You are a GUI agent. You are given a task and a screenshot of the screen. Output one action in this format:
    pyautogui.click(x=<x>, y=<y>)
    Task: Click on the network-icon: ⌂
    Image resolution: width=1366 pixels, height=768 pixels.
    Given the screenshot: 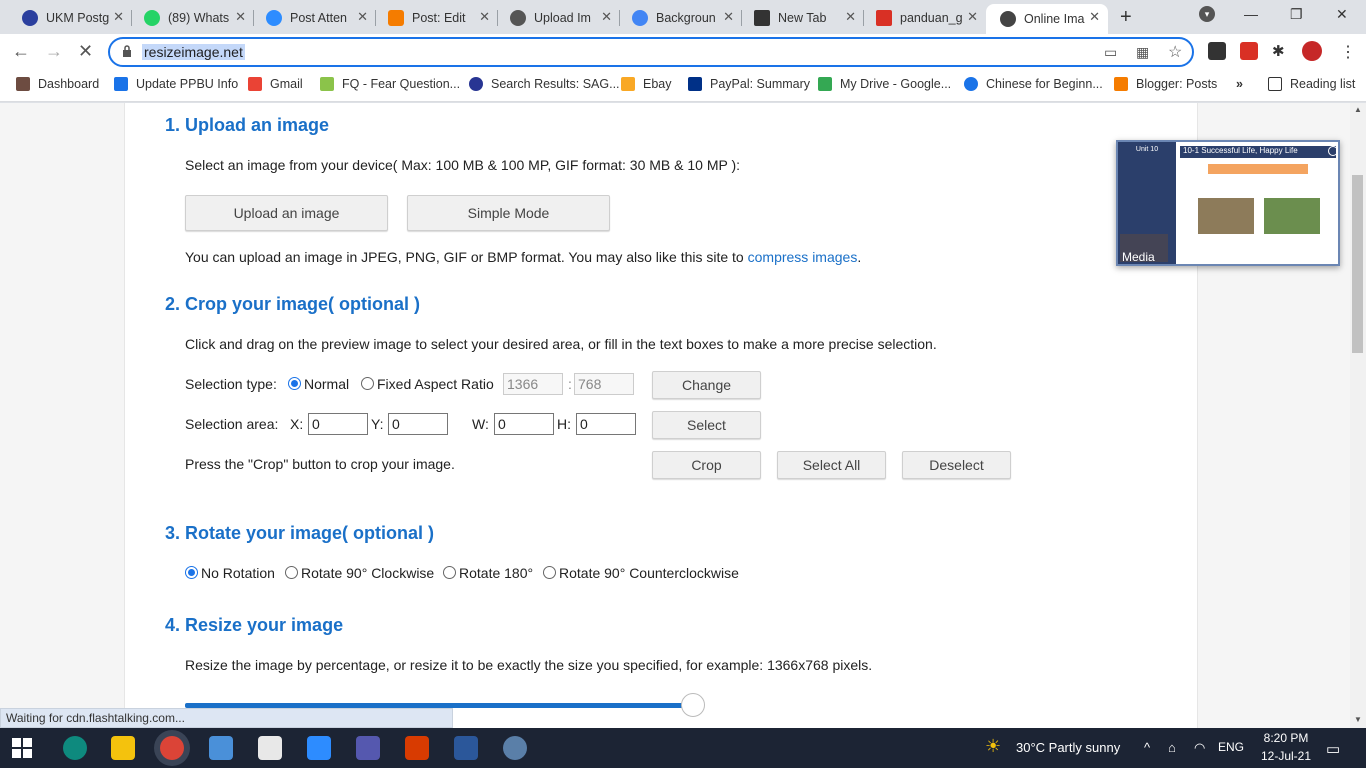 What is the action you would take?
    pyautogui.click(x=1172, y=747)
    